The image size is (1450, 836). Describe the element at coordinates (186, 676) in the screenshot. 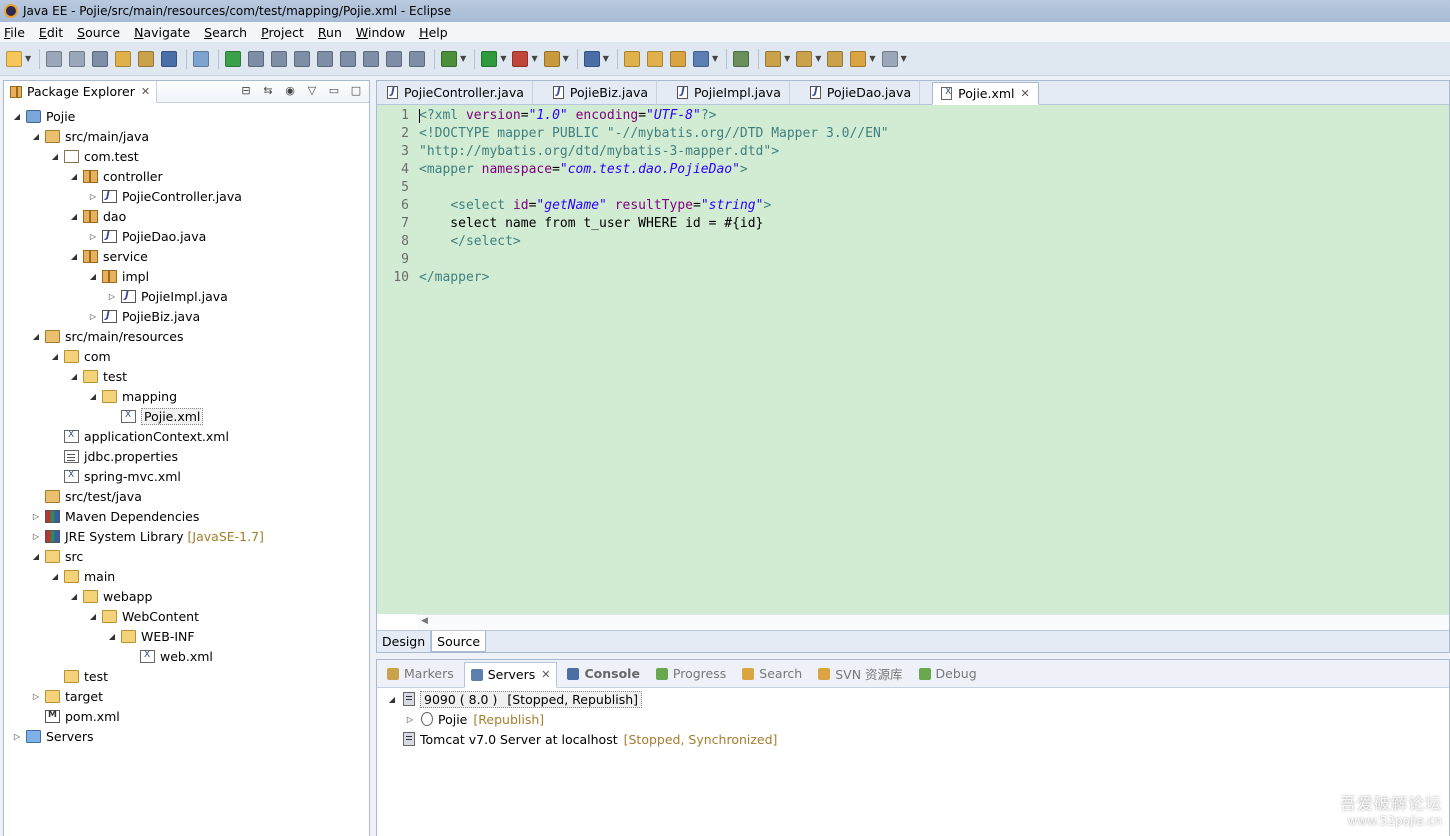

I see `tree-item: test` at that location.